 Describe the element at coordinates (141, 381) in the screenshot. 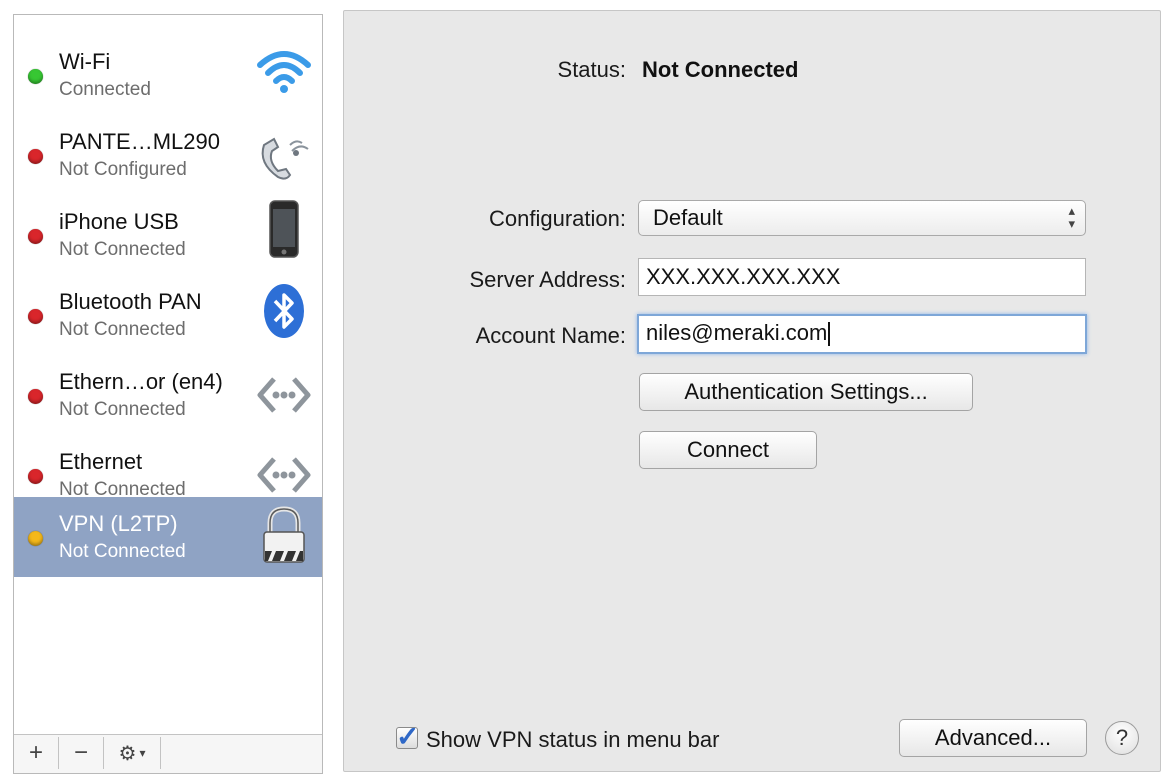

I see `service-name: Ethern…or (en4)` at that location.